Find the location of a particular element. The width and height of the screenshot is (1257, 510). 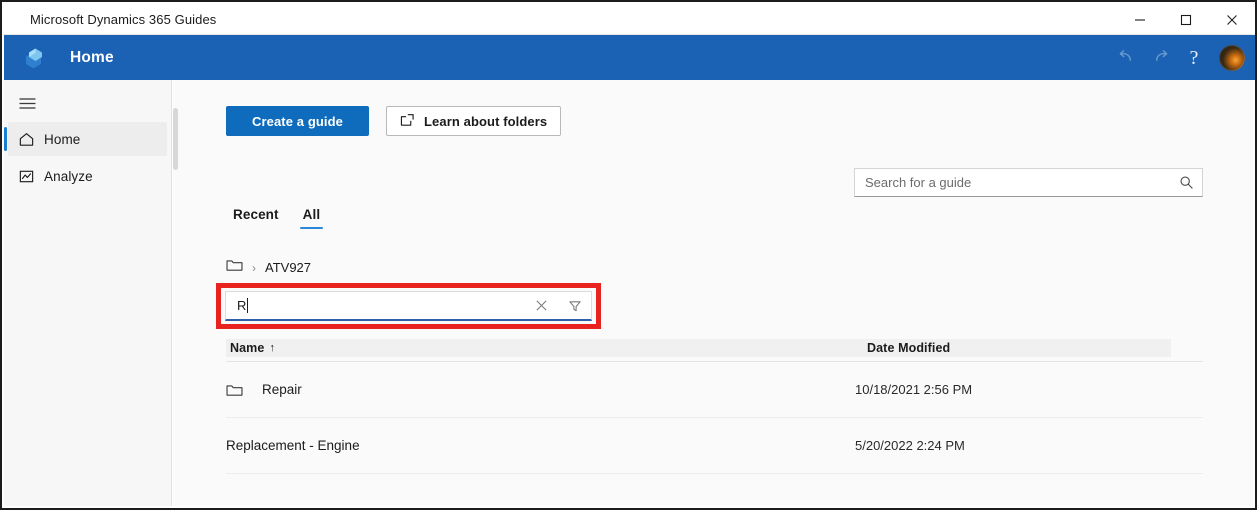

help-button: ? is located at coordinates (1194, 57).